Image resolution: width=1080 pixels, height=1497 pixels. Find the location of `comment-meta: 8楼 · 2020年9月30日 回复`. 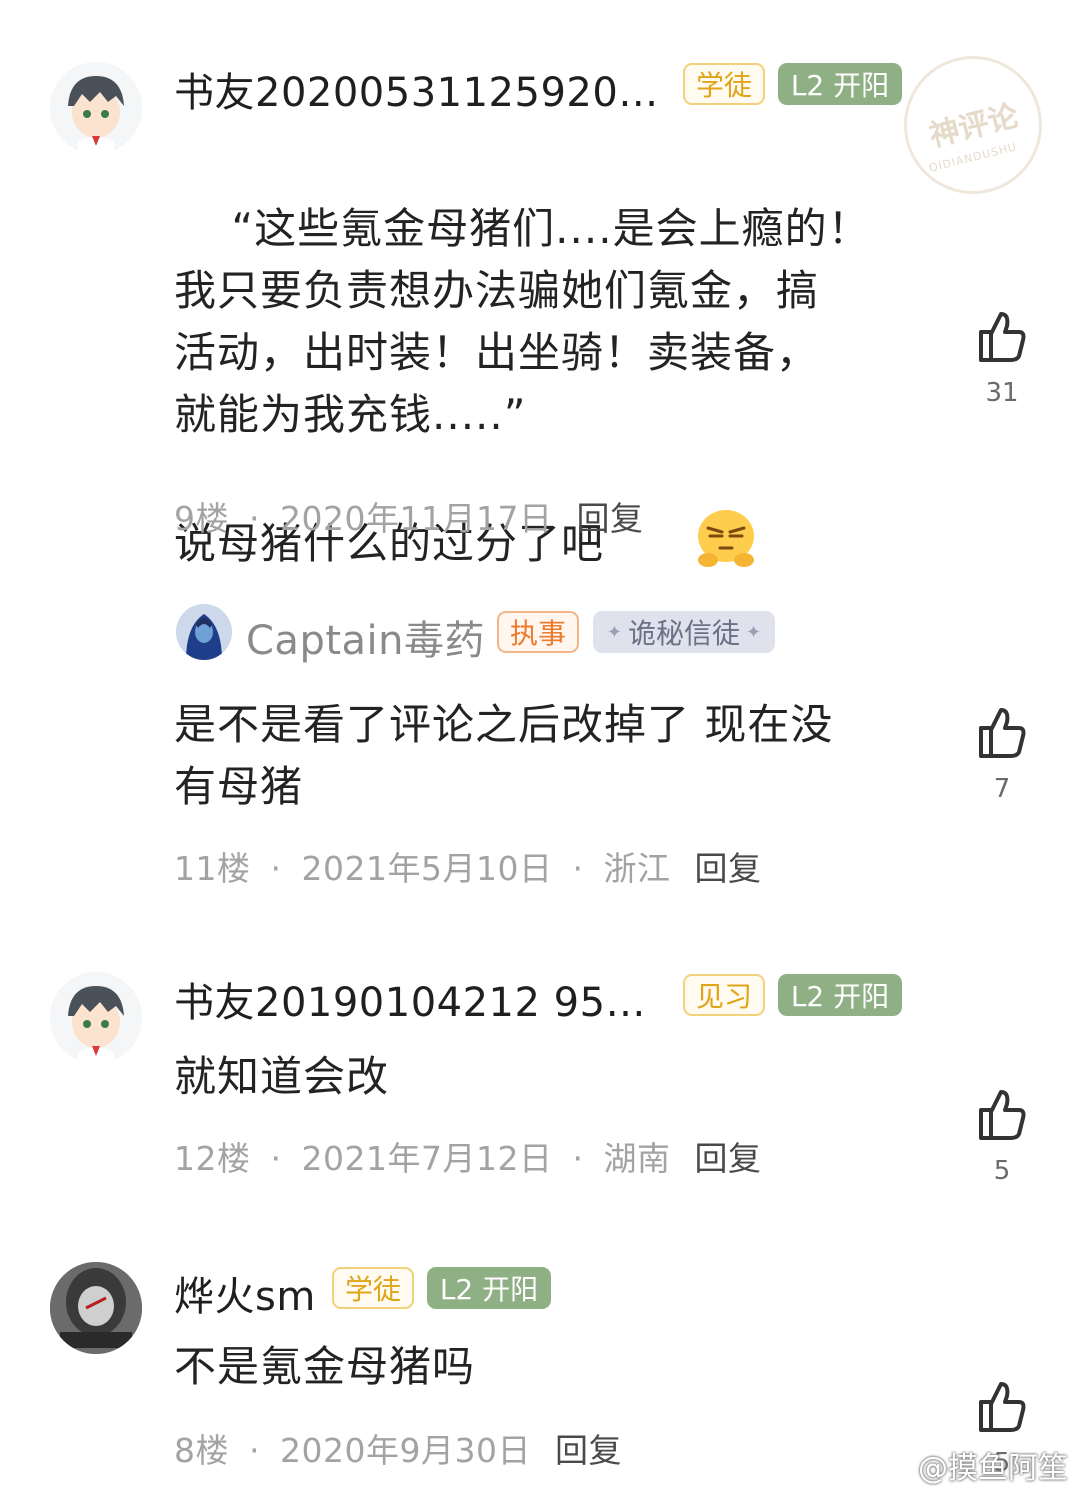

comment-meta: 8楼 · 2020年9月30日 回复 is located at coordinates (398, 1450).